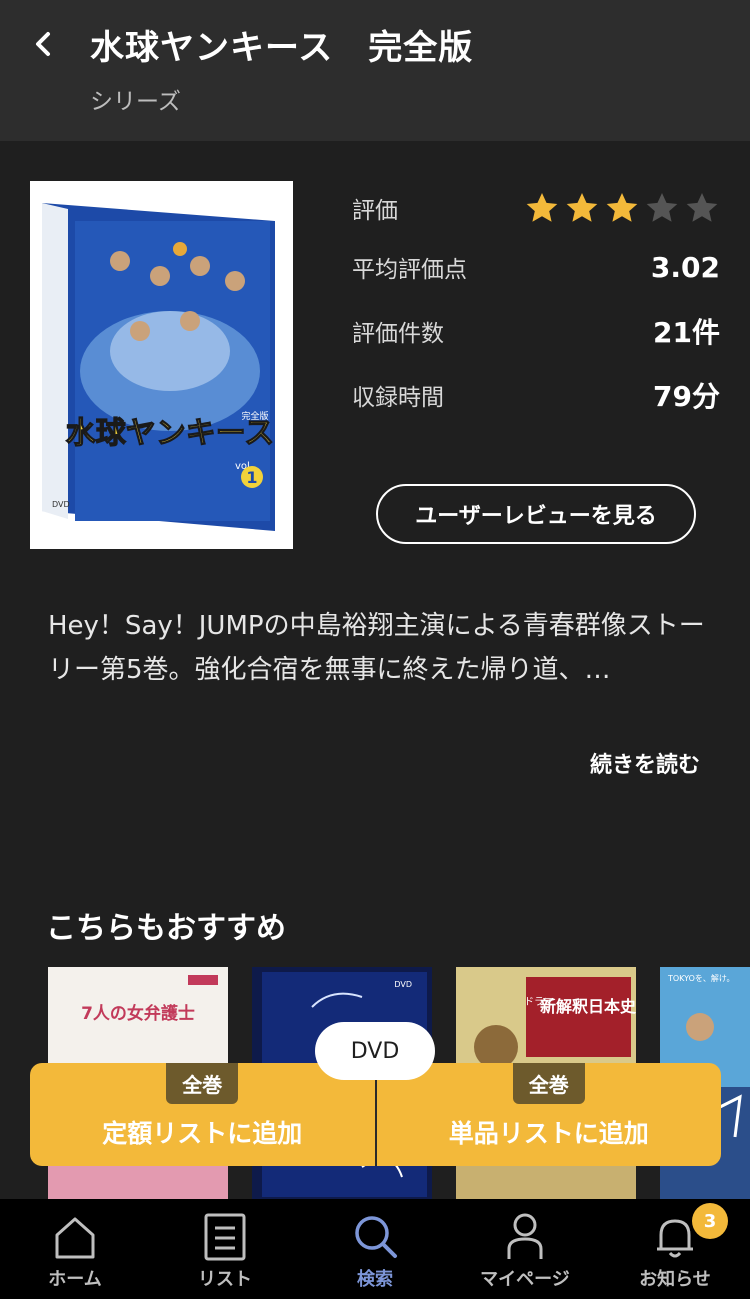  I want to click on header: 水球ヤンキース 完全版 シリーズ, so click(375, 70).